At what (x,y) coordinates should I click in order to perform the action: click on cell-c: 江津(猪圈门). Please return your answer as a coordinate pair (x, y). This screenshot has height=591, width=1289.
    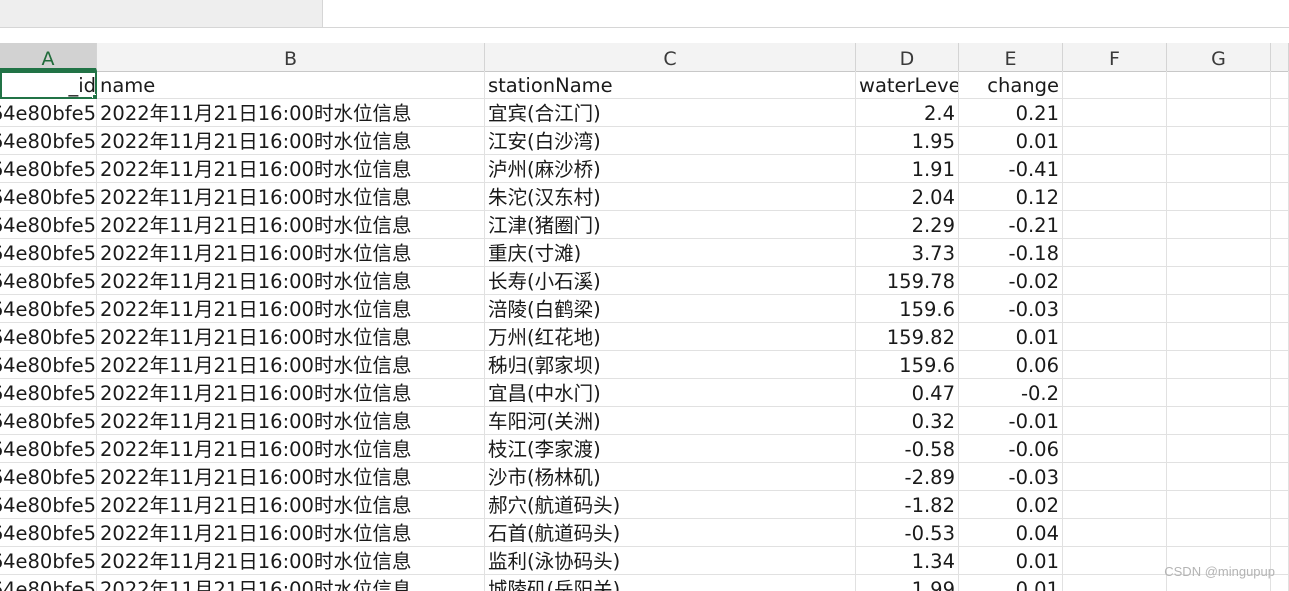
    Looking at the image, I should click on (670, 225).